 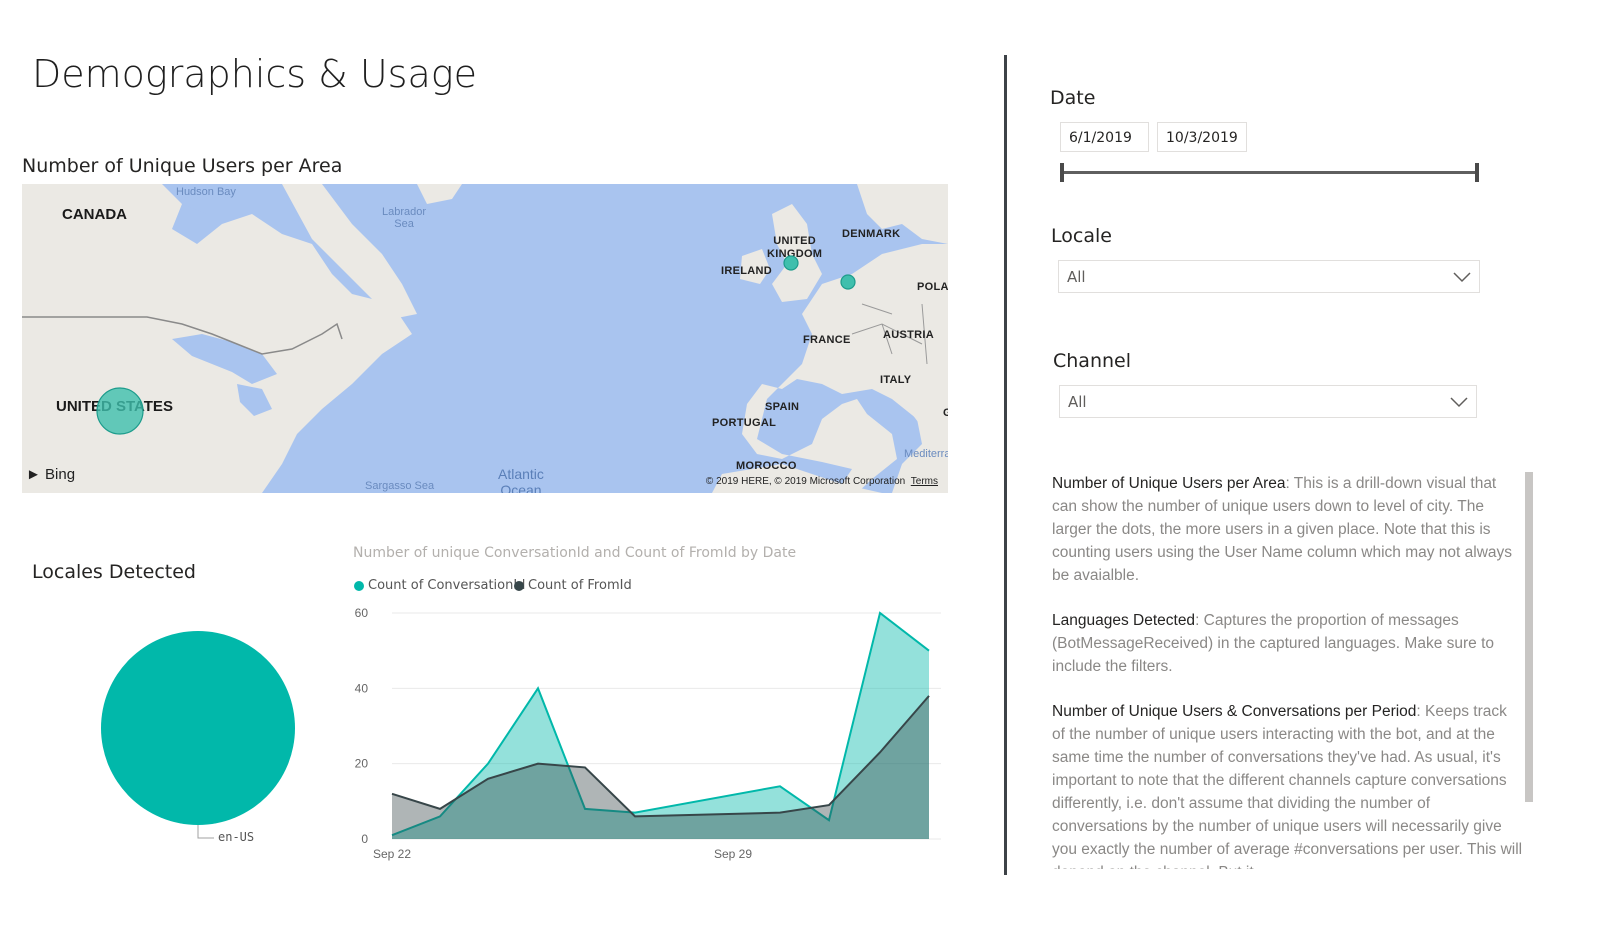 I want to click on date-slider-start-handle, so click(x=1062, y=172).